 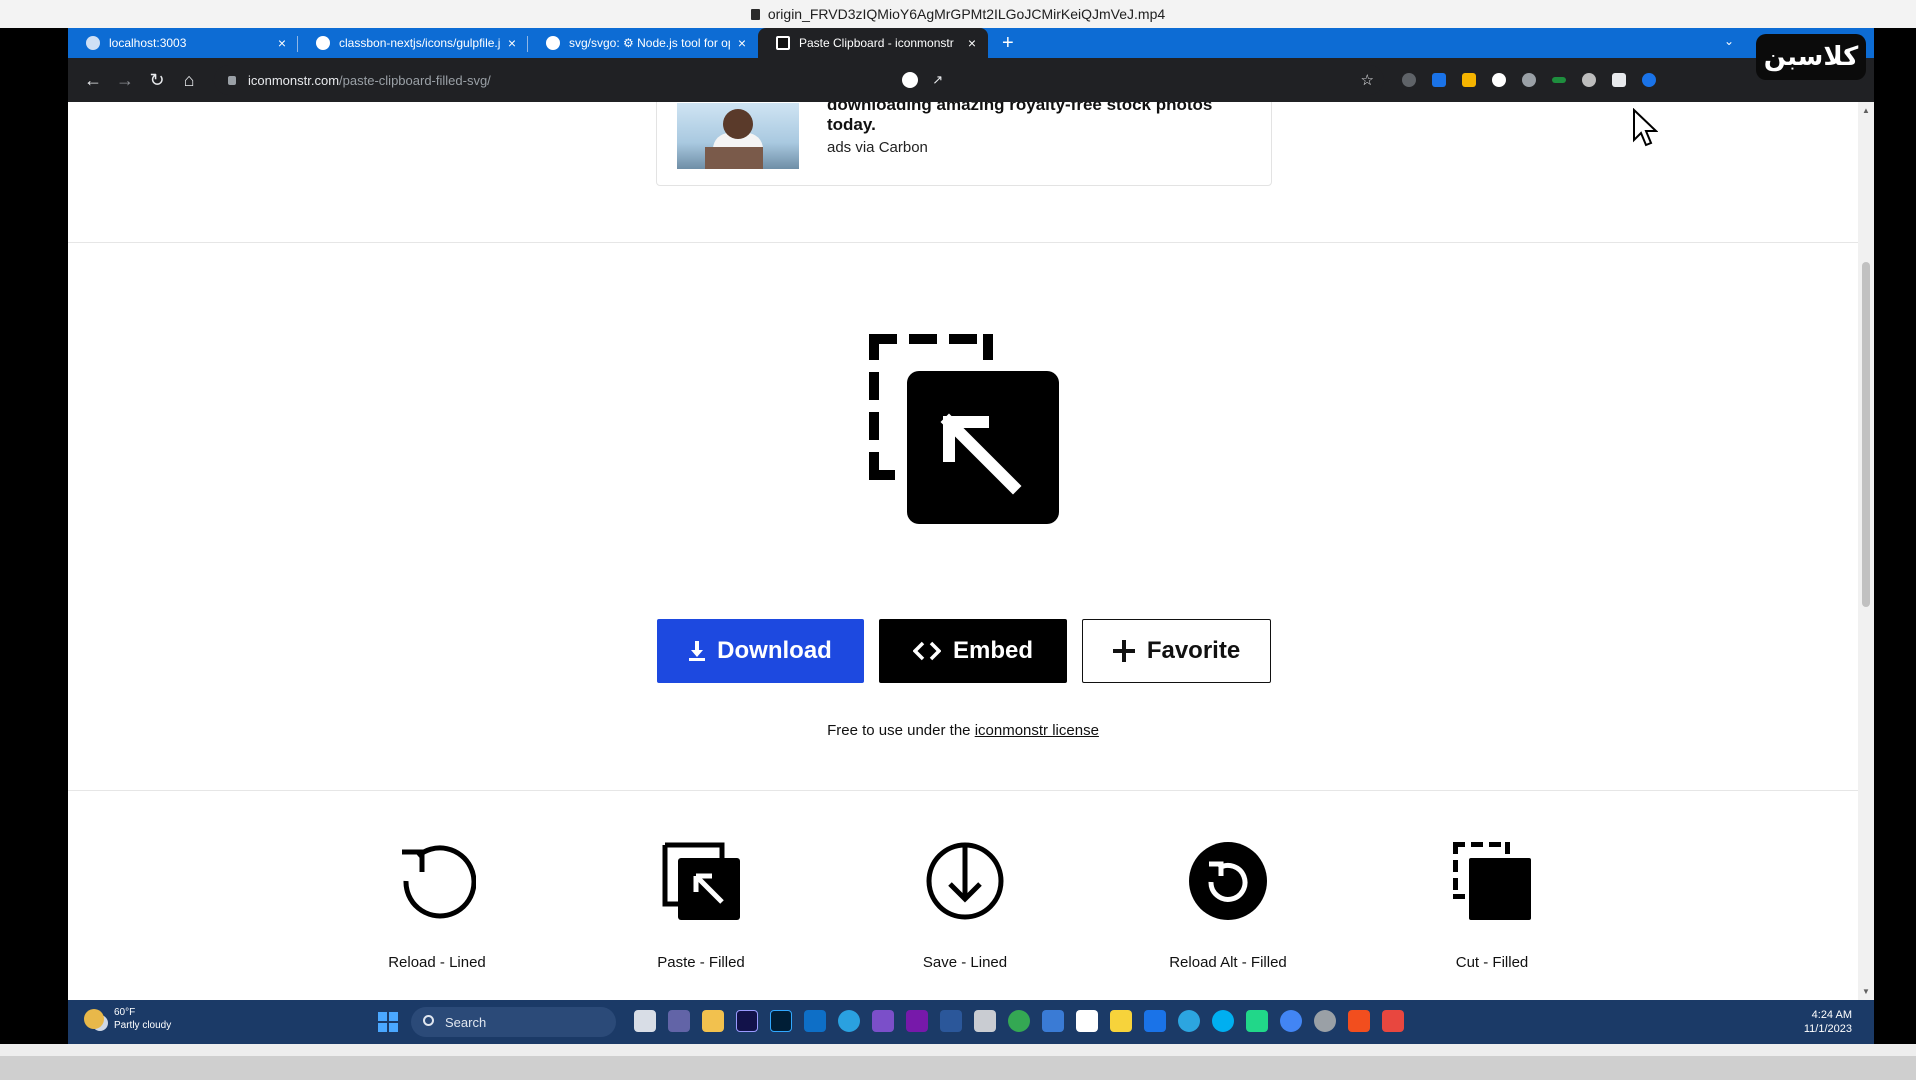 I want to click on file-icon, so click(x=755, y=14).